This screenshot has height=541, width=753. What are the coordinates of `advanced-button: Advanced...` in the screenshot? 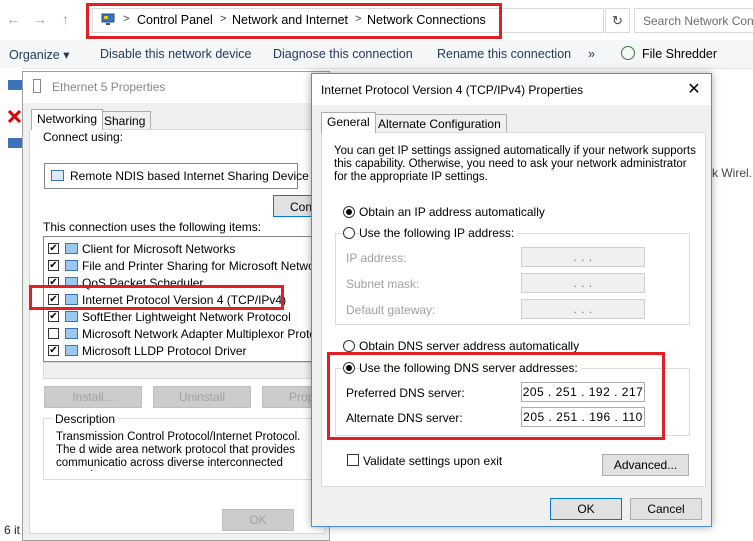 It's located at (645, 465).